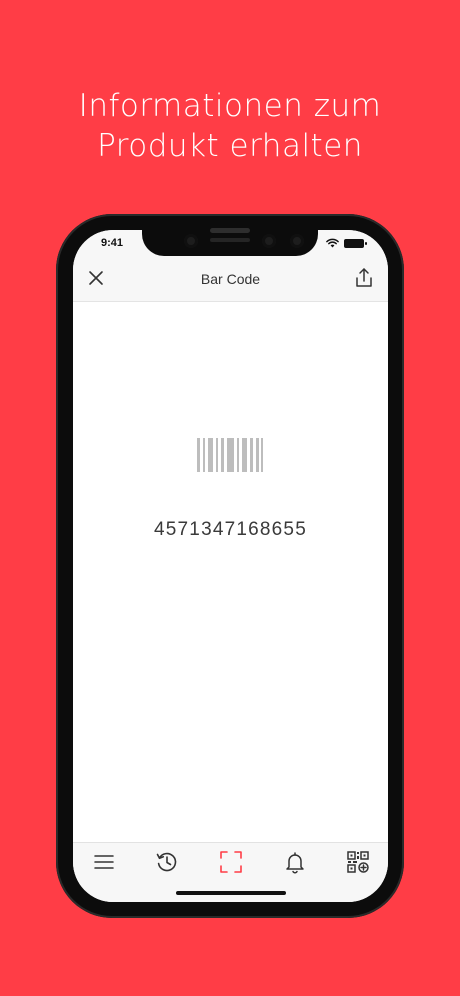 This screenshot has width=460, height=996. What do you see at coordinates (364, 278) in the screenshot?
I see `share-icon` at bounding box center [364, 278].